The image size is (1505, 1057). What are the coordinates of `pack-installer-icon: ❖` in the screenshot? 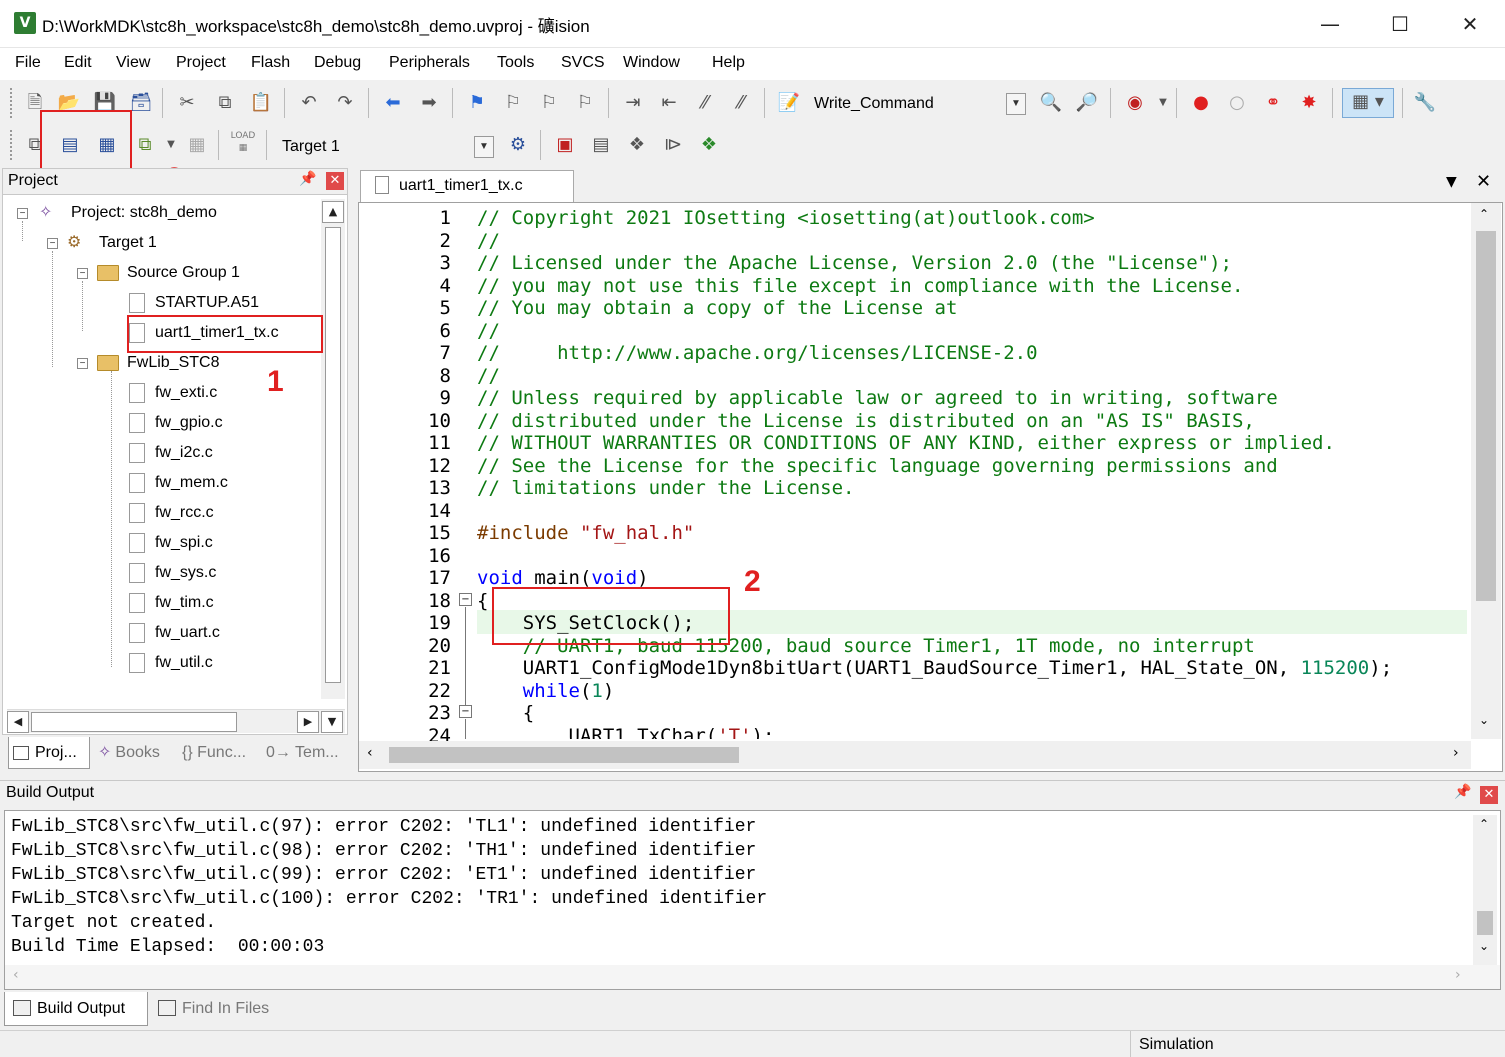 It's located at (709, 145).